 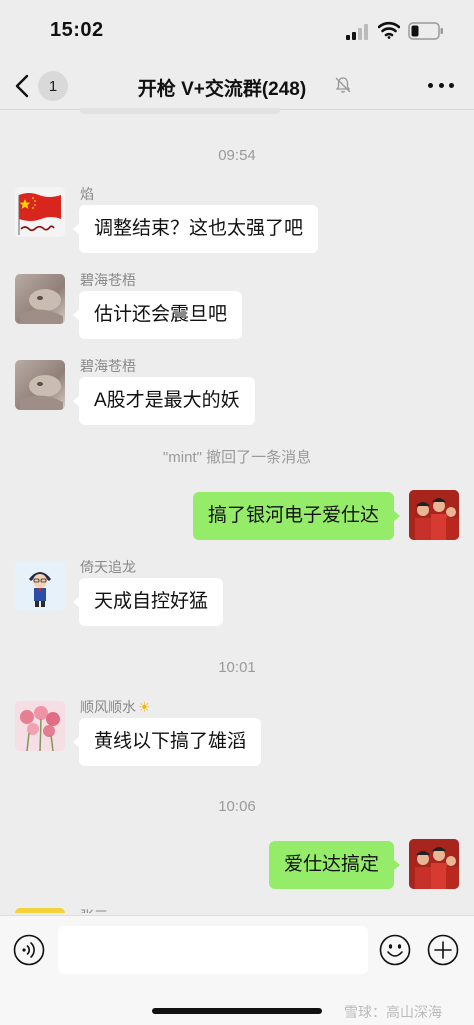 I want to click on sender-name: 焰, so click(x=87, y=194).